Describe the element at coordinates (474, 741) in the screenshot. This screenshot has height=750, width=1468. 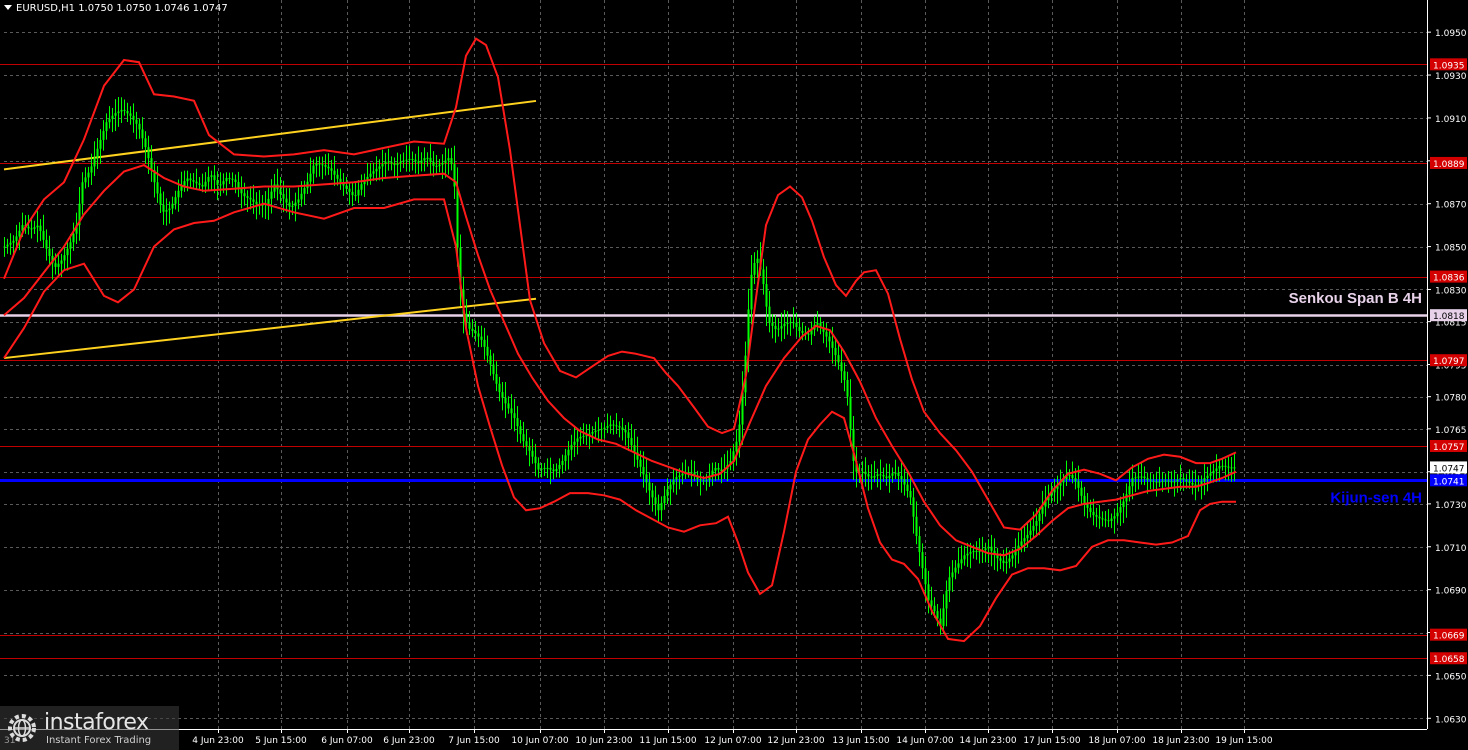
I see `x-tick-label: 7 Jun 15:00` at that location.